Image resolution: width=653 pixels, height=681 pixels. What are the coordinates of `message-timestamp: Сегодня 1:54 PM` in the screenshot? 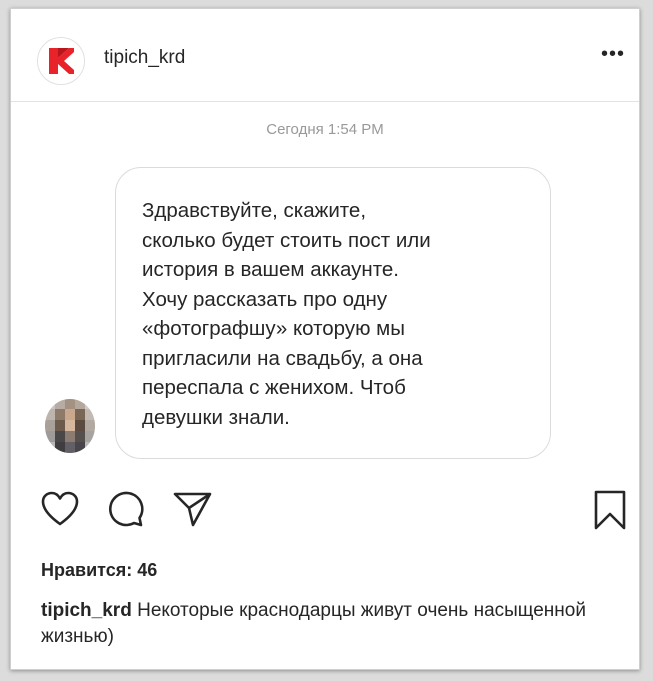 It's located at (325, 129).